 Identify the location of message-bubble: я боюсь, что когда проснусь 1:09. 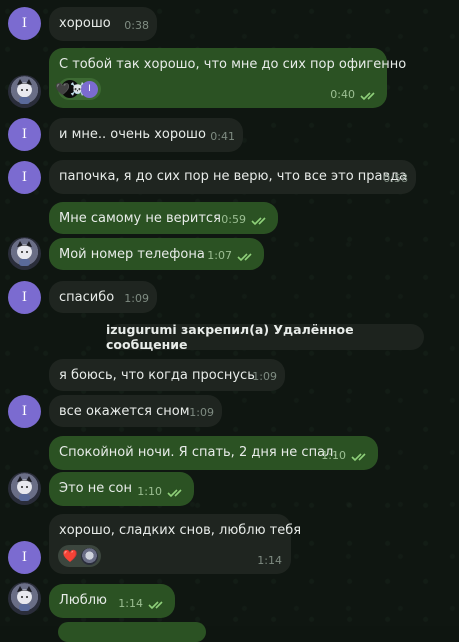
(167, 375).